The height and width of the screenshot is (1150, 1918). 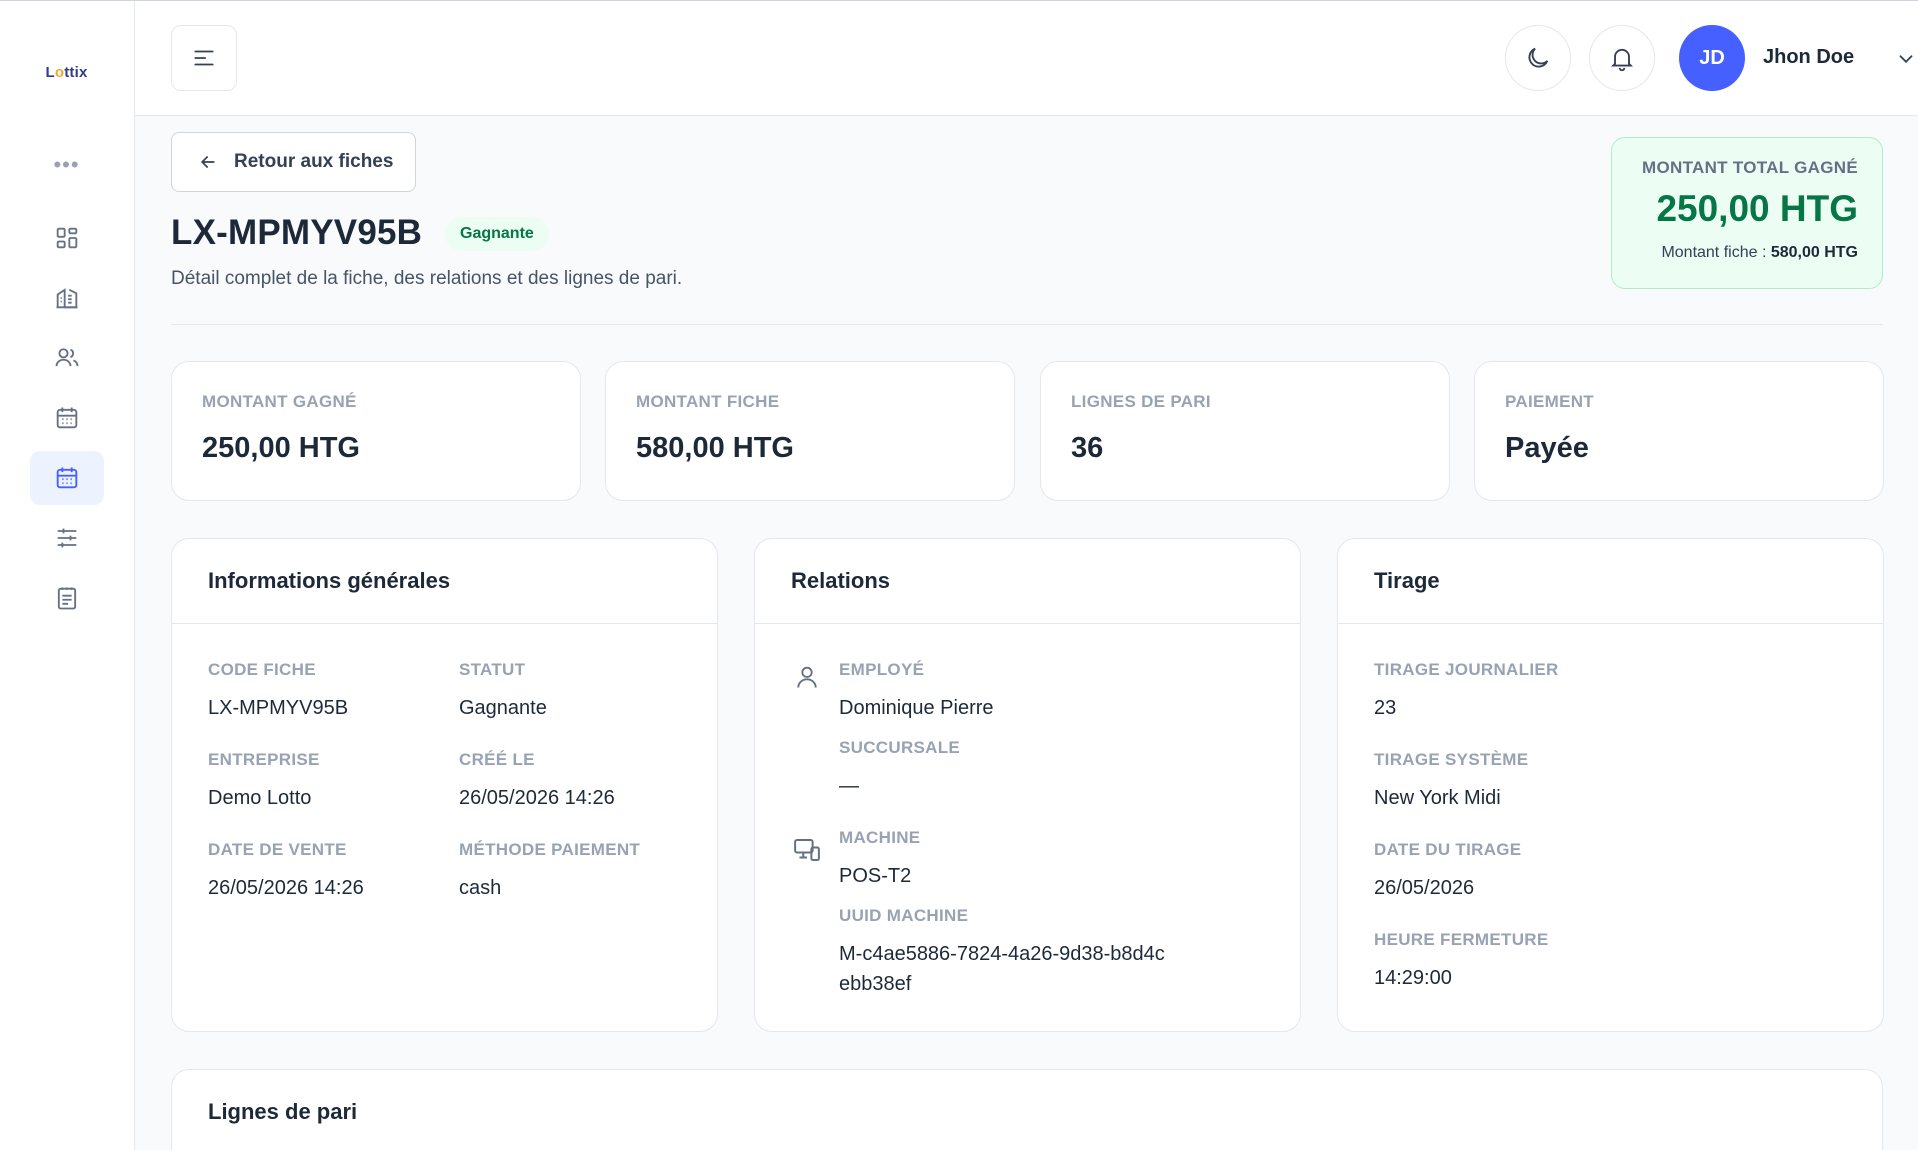 What do you see at coordinates (537, 779) in the screenshot?
I see `field-created: CRÉÉ LE 26/05/2026 14:26` at bounding box center [537, 779].